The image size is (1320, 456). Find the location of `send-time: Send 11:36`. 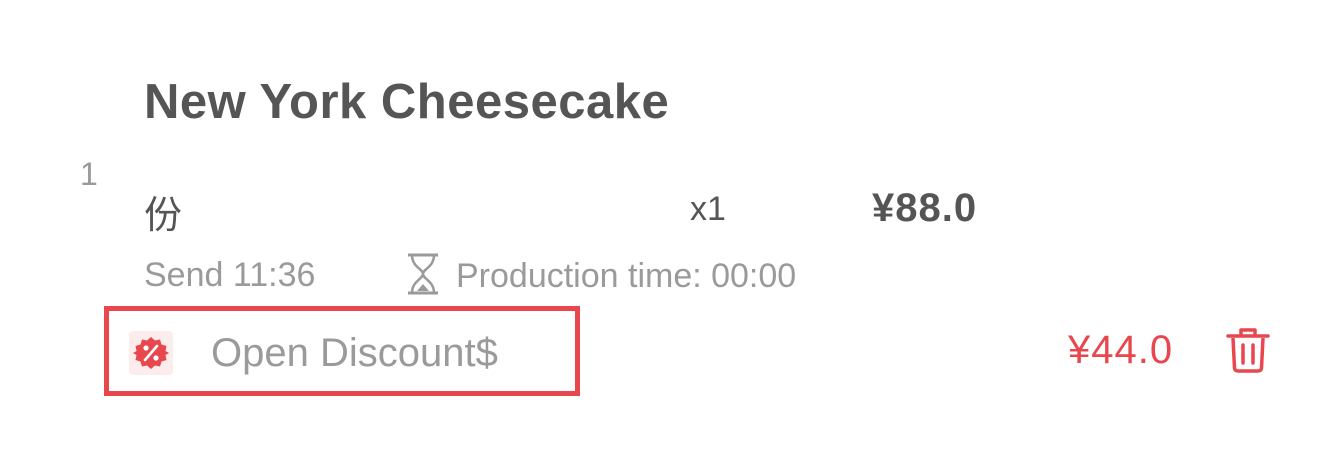

send-time: Send 11:36 is located at coordinates (230, 275).